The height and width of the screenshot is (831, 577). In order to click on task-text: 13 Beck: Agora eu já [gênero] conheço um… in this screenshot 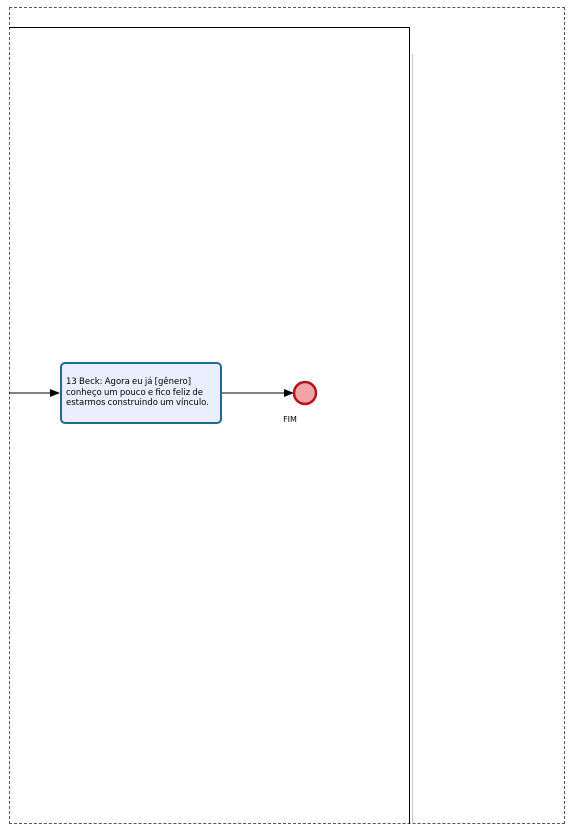, I will do `click(137, 392)`.